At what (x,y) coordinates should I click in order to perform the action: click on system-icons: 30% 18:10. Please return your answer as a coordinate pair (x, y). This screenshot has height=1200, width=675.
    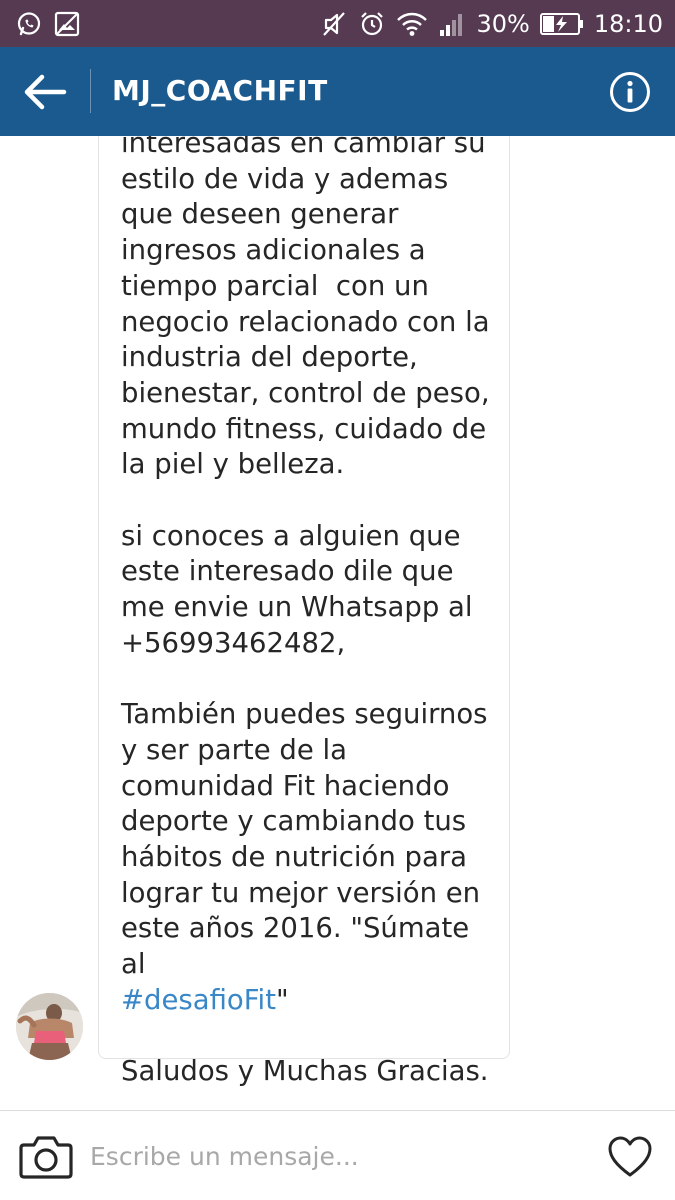
    Looking at the image, I should click on (491, 24).